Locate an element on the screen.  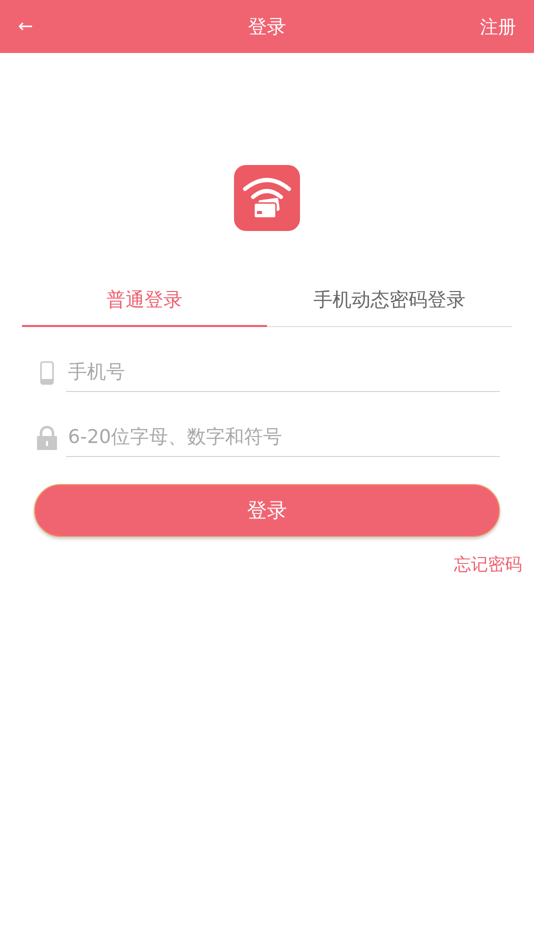
page-title: 登录 is located at coordinates (267, 27).